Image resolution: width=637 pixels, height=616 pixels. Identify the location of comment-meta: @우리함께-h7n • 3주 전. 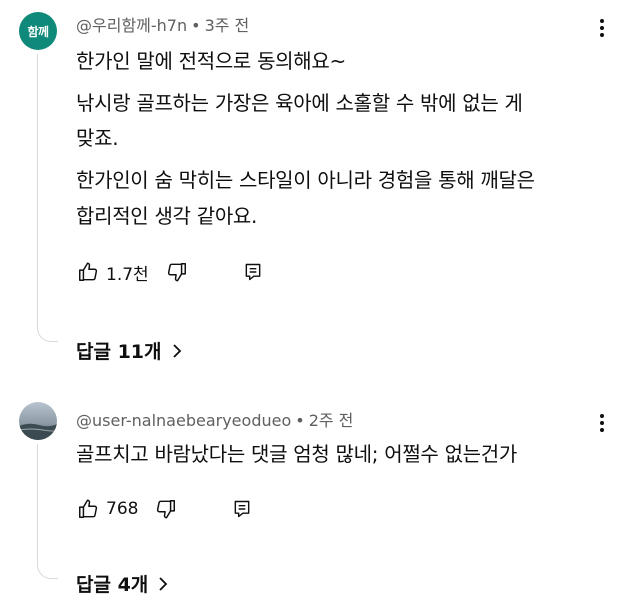
(162, 24).